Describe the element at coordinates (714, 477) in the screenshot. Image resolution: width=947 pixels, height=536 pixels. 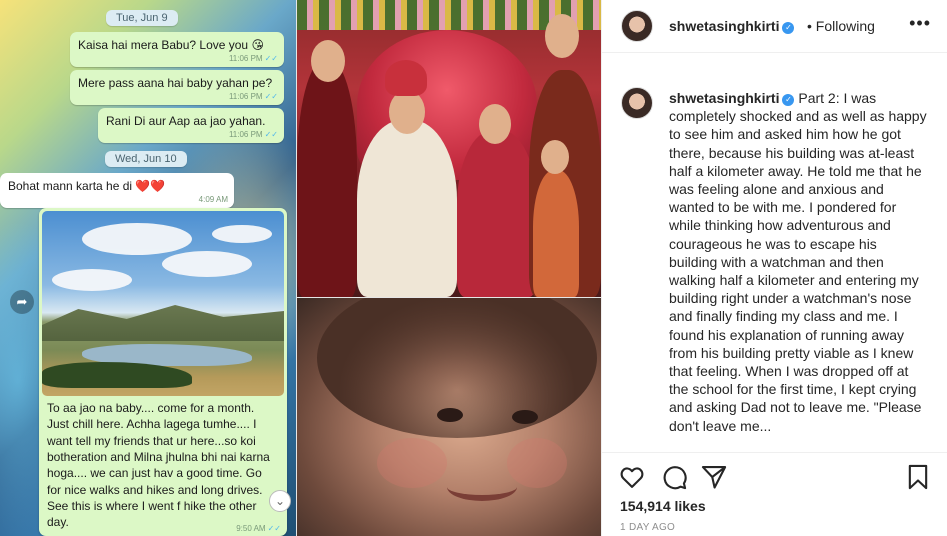
I see `paper-plane-icon` at that location.